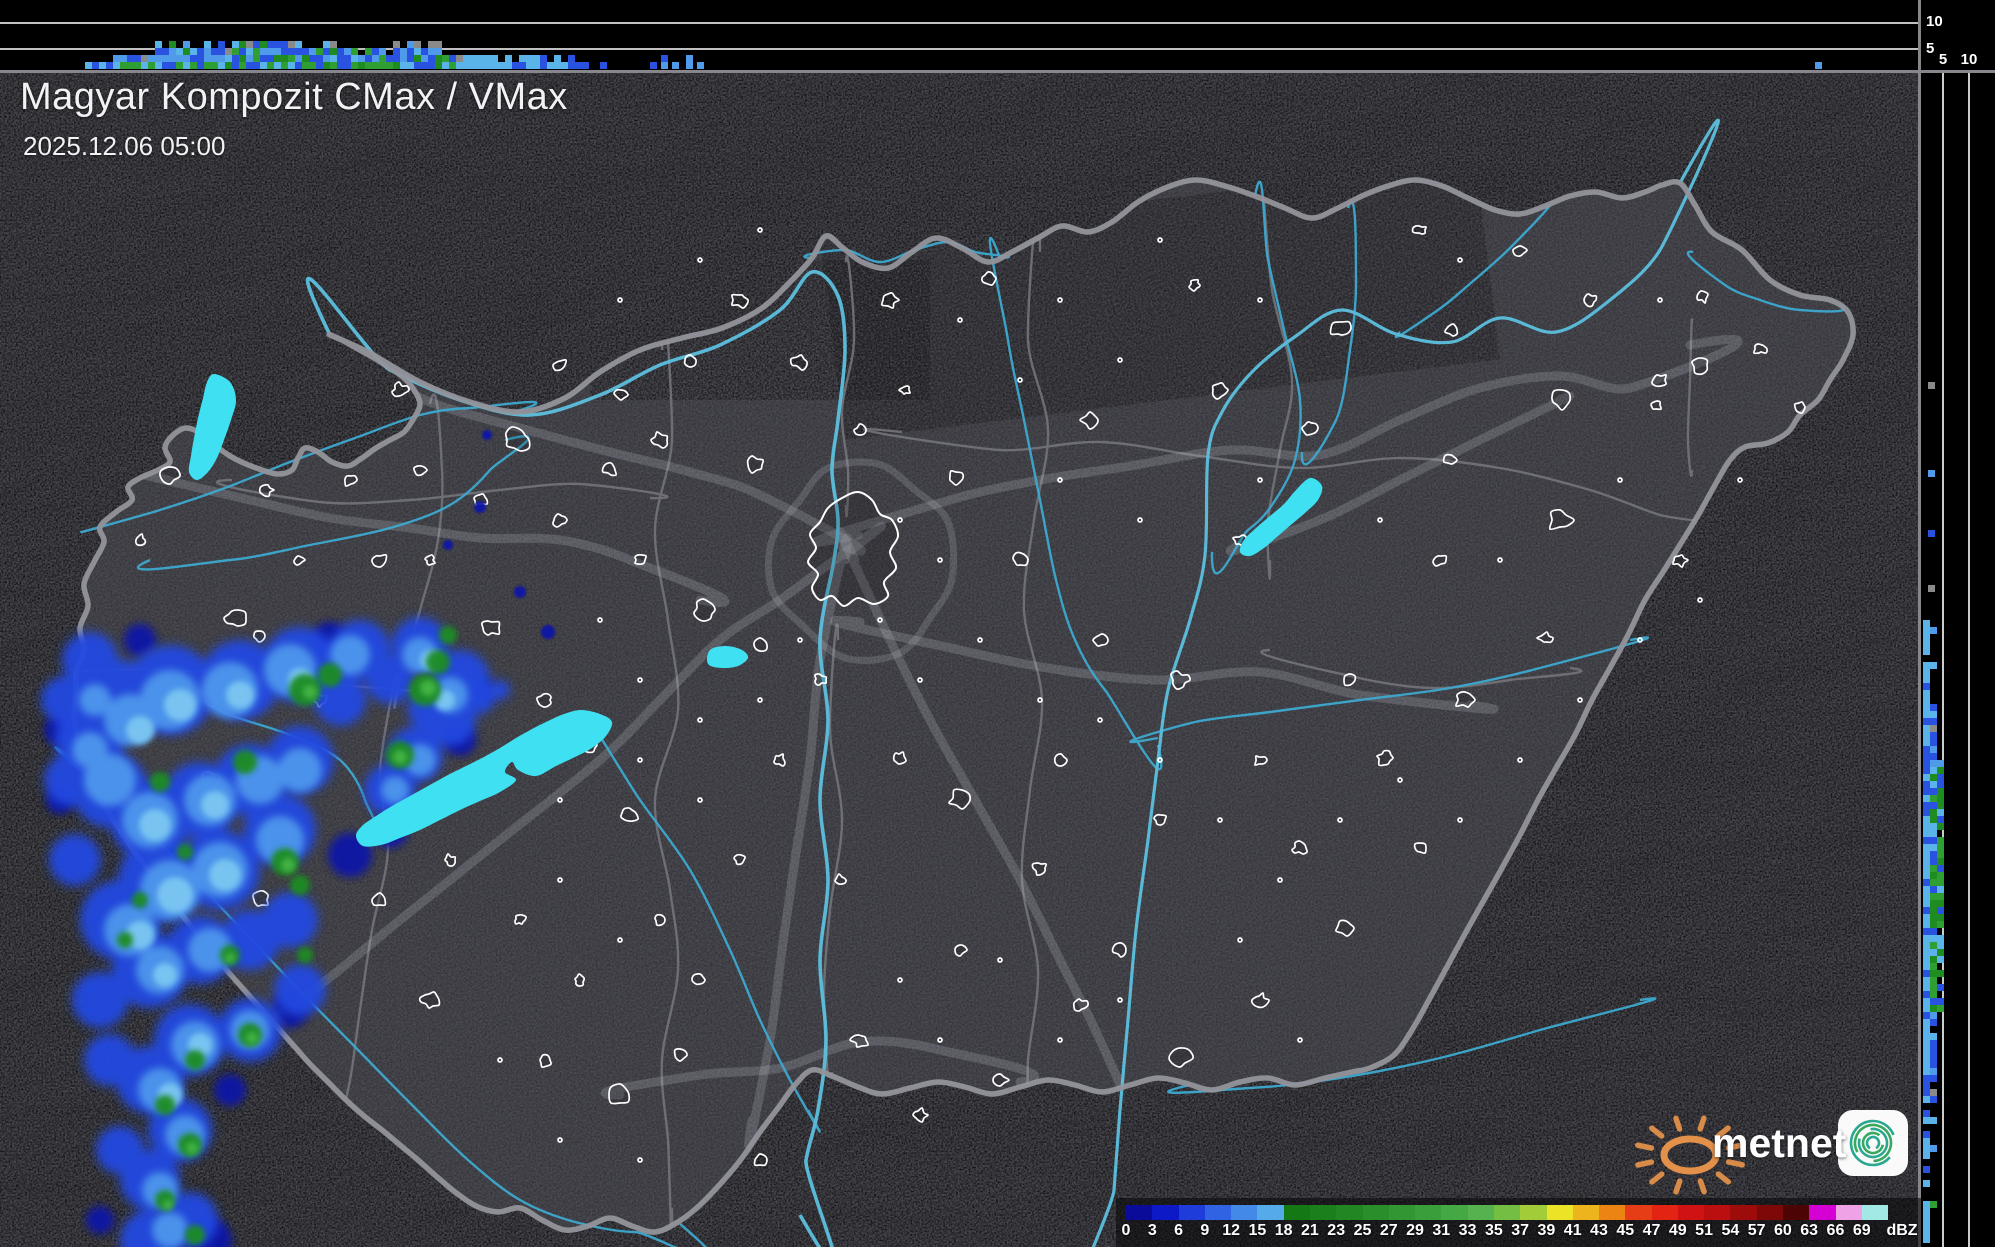 Image resolution: width=1995 pixels, height=1247 pixels. What do you see at coordinates (1943, 59) in the screenshot?
I see `right-strip-height-tick-5km: 5` at bounding box center [1943, 59].